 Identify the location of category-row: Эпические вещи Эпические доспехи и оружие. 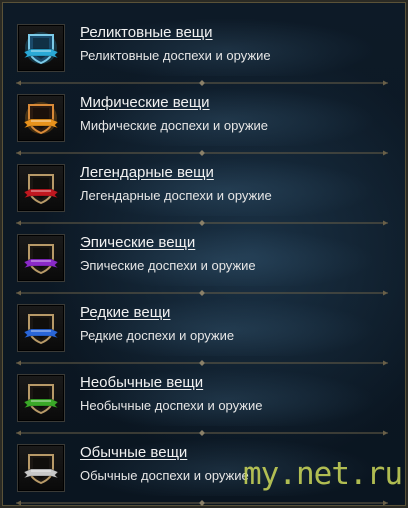
(205, 258).